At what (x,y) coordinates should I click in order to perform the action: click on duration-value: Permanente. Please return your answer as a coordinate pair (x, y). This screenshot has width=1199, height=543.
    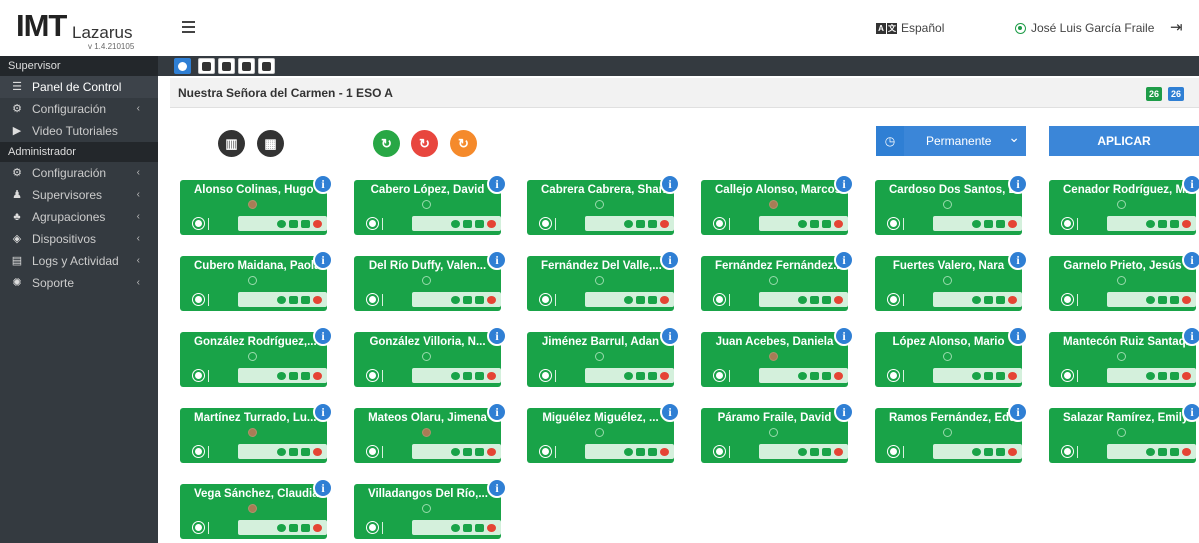
    Looking at the image, I should click on (965, 139).